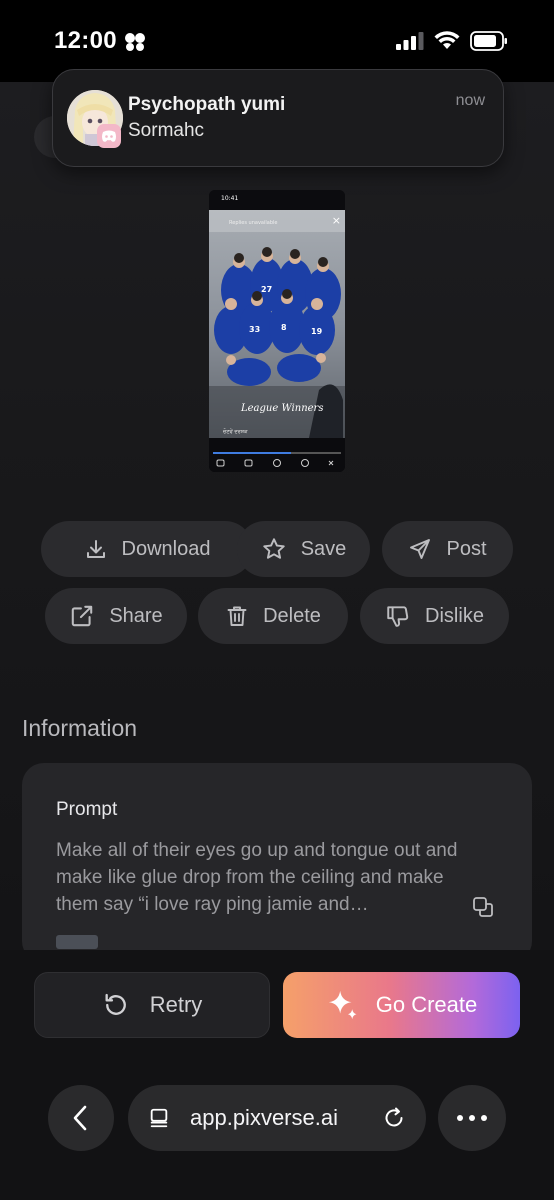 This screenshot has height=1200, width=554. What do you see at coordinates (85, 40) in the screenshot?
I see `status-time: 12:00` at bounding box center [85, 40].